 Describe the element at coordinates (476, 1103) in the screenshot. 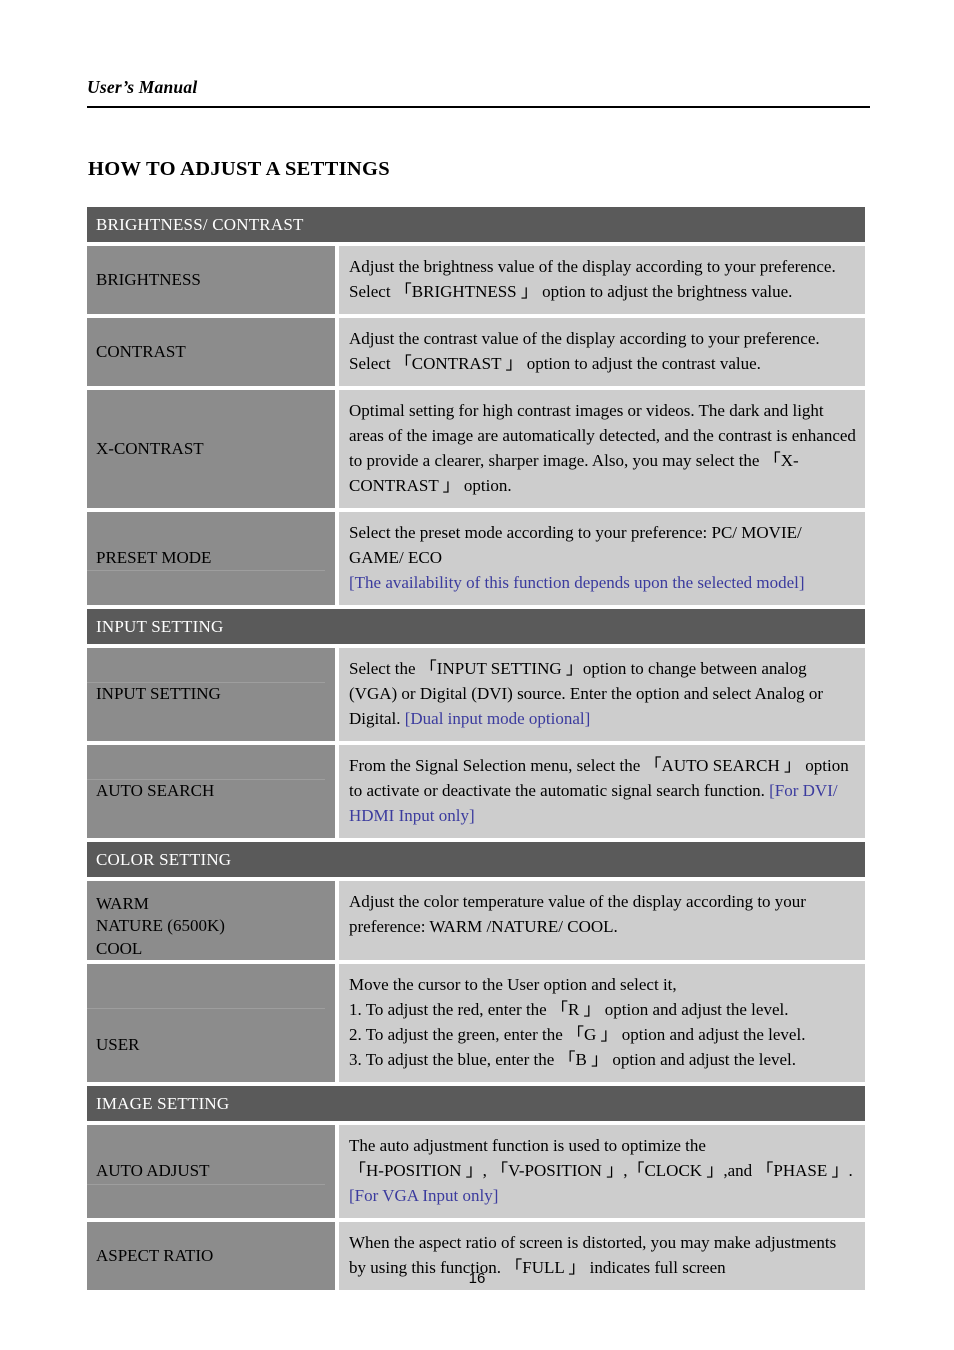

I see `section-header-image-setting: IMAGE SETTING` at that location.